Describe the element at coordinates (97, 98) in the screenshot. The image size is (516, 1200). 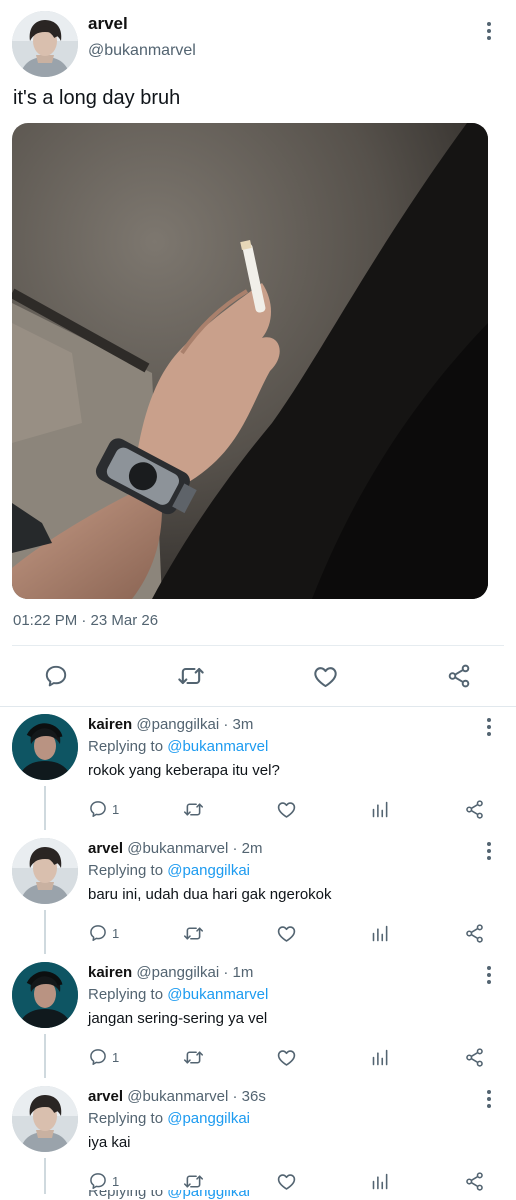
I see `tweet-text: it's a long day bruh` at that location.